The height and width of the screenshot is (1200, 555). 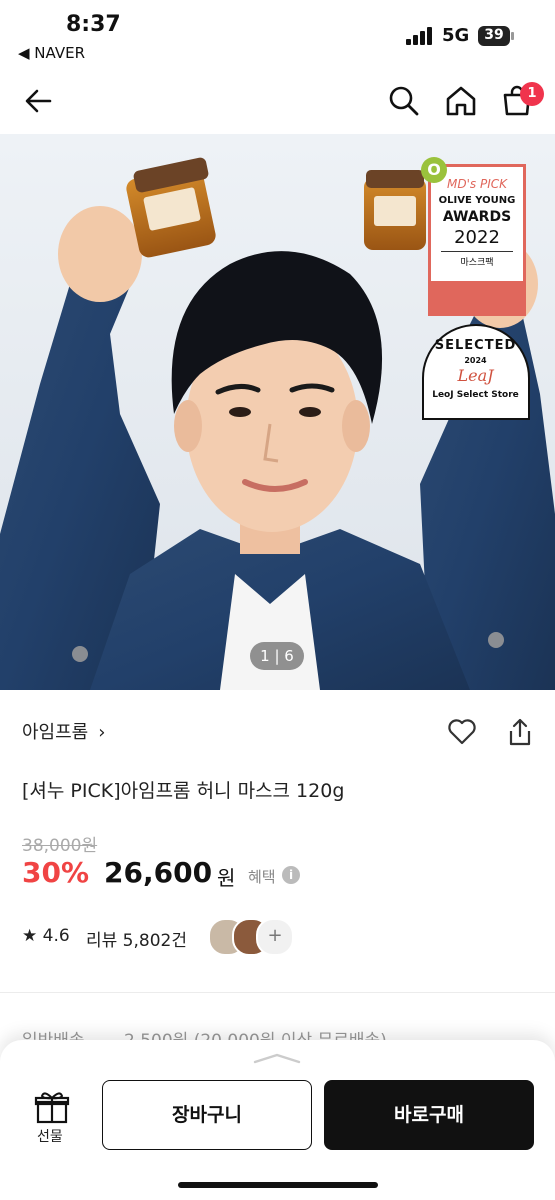 I want to click on star-icon: ★, so click(x=30, y=936).